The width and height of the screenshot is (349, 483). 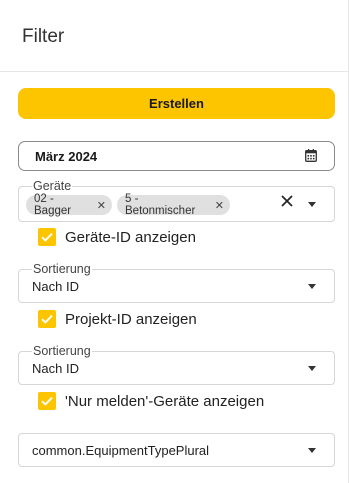 What do you see at coordinates (176, 282) in the screenshot?
I see `sort-select-devices: Sortierung Nach ID` at bounding box center [176, 282].